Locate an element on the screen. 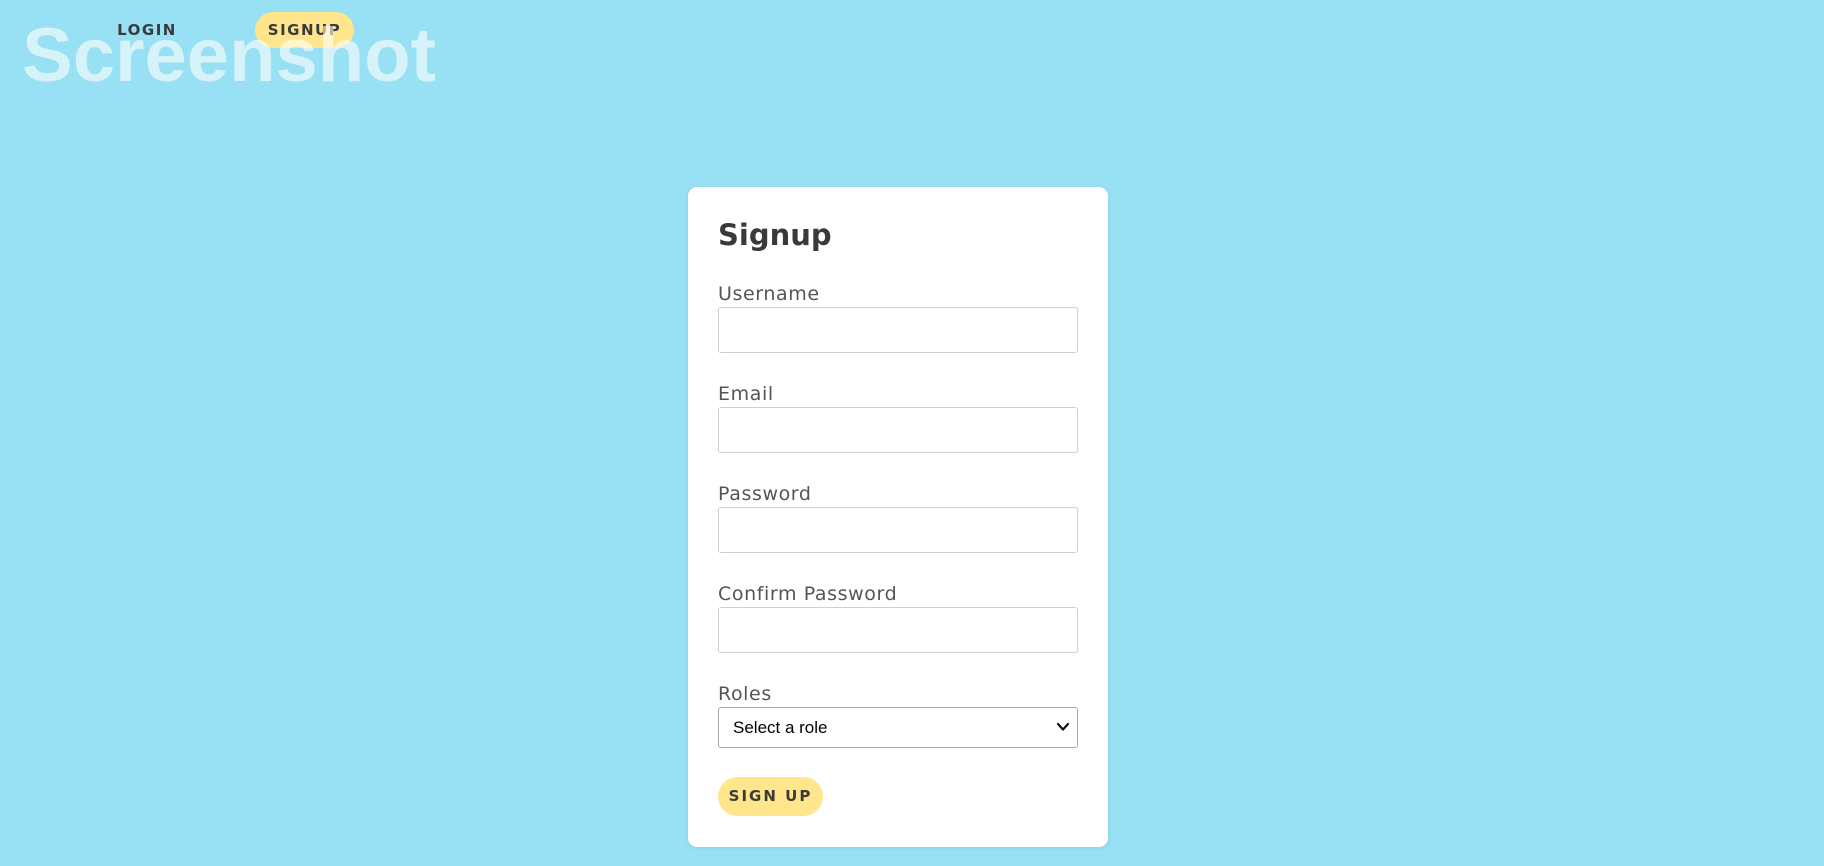 The image size is (1824, 866). nav-signup-link: SIGNUP is located at coordinates (304, 30).